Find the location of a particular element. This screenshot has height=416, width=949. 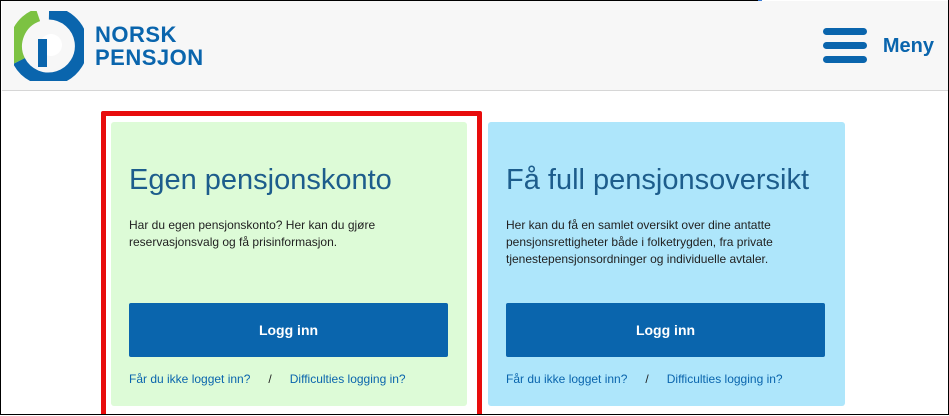

menu-label: Meny is located at coordinates (908, 45).